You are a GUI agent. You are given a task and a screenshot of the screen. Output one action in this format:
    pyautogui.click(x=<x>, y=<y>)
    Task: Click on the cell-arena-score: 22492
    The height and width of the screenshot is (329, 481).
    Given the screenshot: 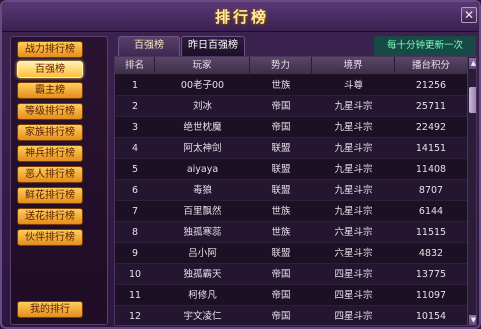 What is the action you would take?
    pyautogui.click(x=431, y=127)
    